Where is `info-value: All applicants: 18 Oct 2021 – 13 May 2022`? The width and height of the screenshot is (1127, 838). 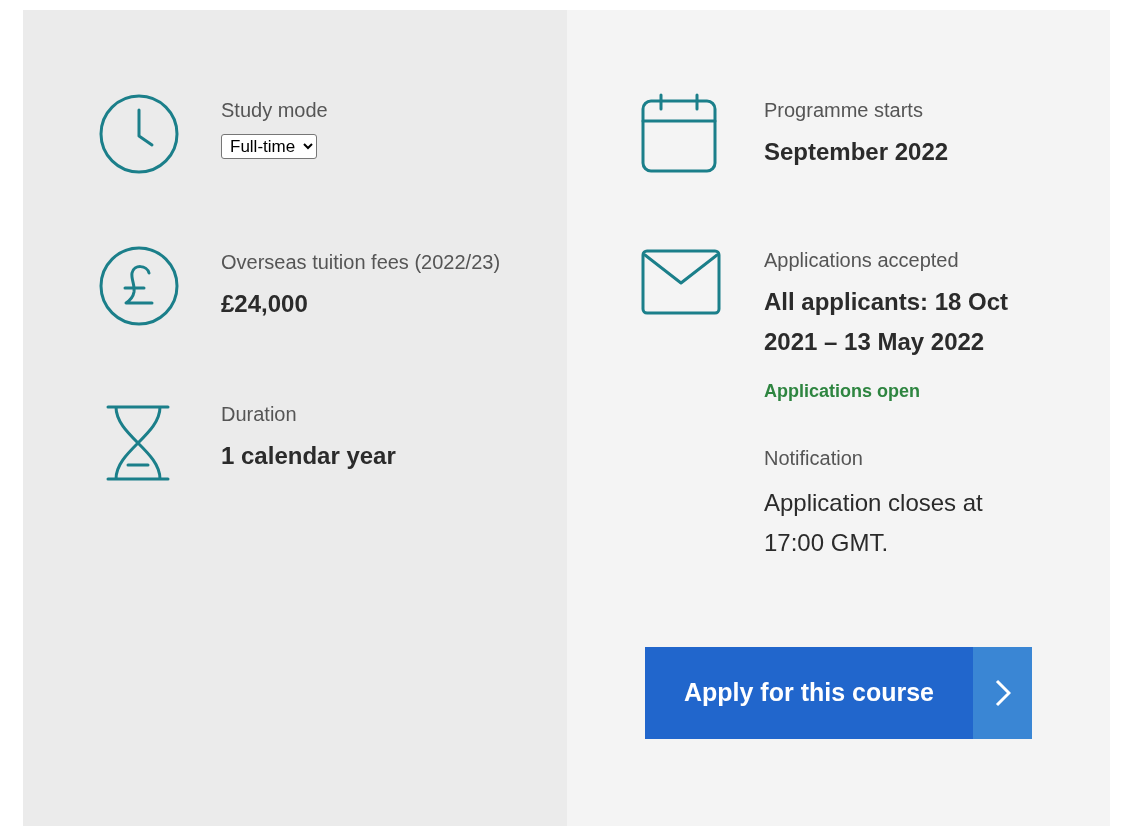 info-value: All applicants: 18 Oct 2021 – 13 May 2022 is located at coordinates (887, 322).